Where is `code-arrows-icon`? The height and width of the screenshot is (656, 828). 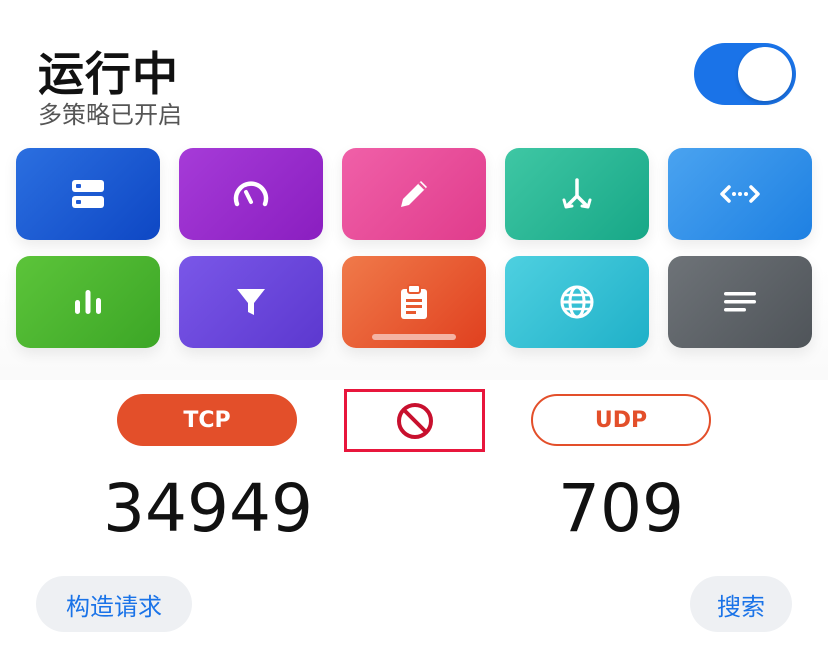
code-arrows-icon is located at coordinates (740, 194).